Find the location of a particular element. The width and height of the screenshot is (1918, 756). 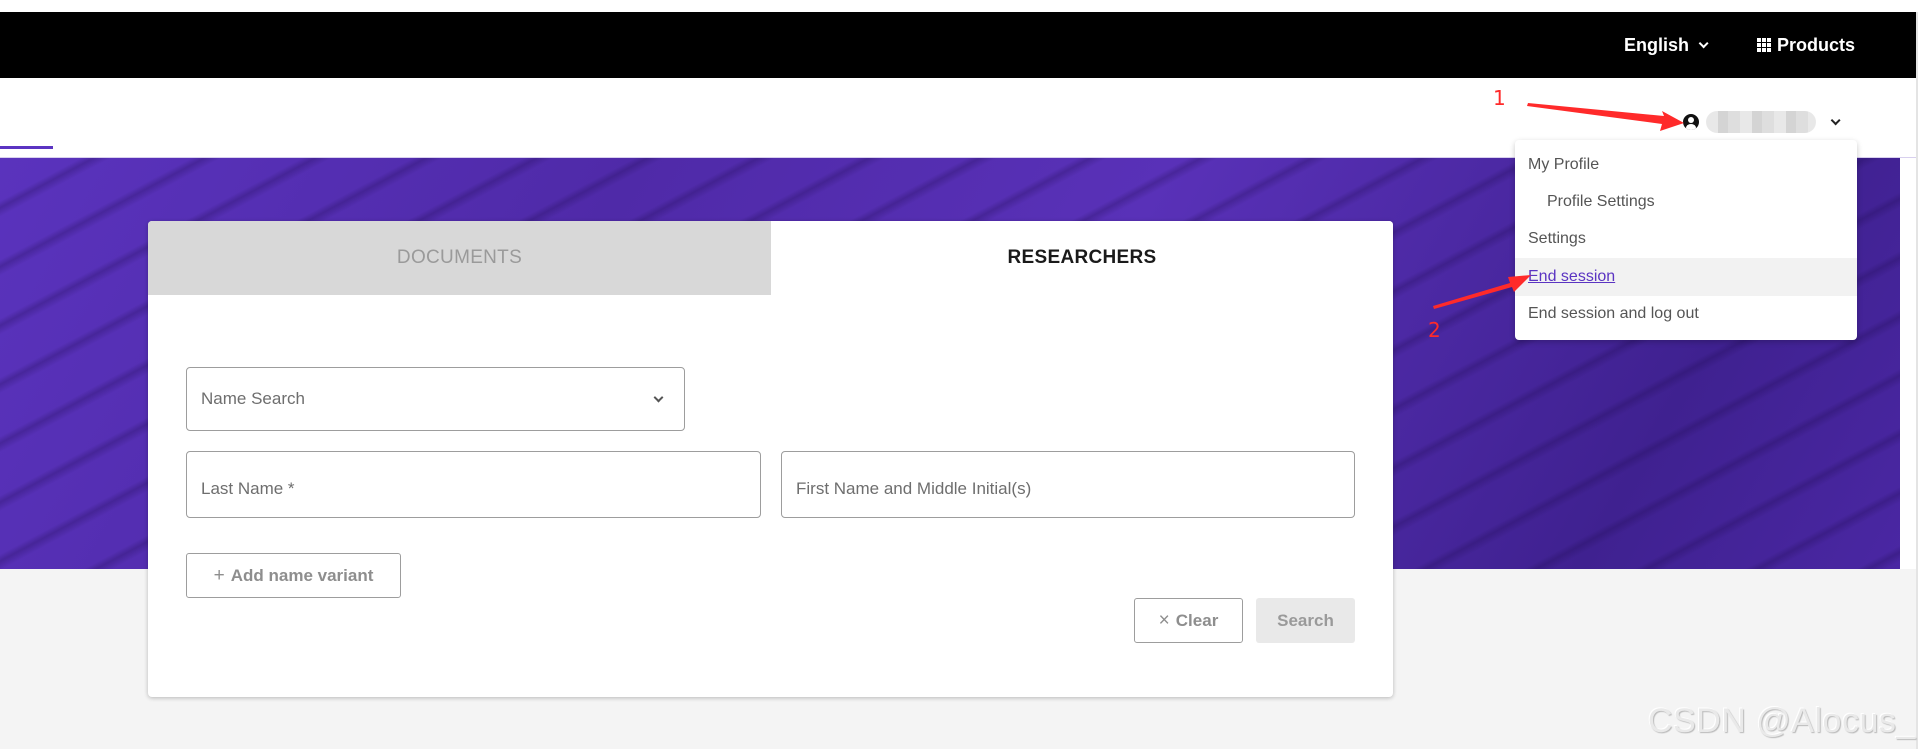

annotation-step-1: 1 is located at coordinates (1499, 98).